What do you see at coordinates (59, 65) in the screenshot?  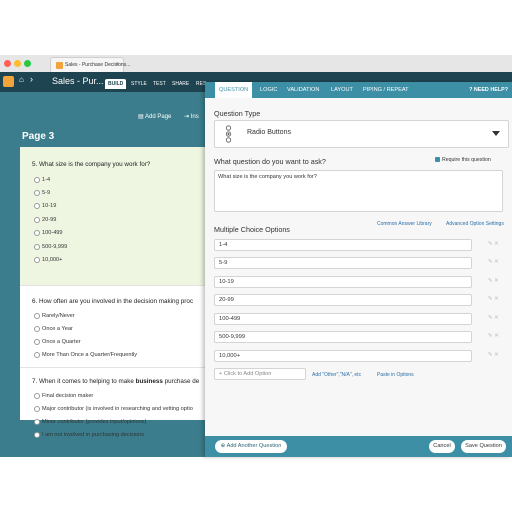 I see `favicon-icon` at bounding box center [59, 65].